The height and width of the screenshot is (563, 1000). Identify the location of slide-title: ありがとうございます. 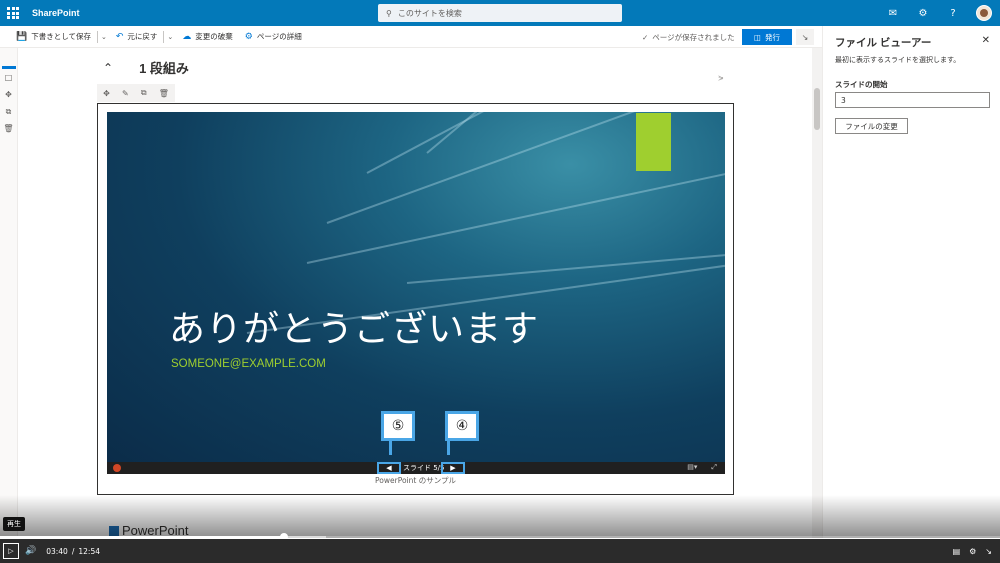
(354, 328).